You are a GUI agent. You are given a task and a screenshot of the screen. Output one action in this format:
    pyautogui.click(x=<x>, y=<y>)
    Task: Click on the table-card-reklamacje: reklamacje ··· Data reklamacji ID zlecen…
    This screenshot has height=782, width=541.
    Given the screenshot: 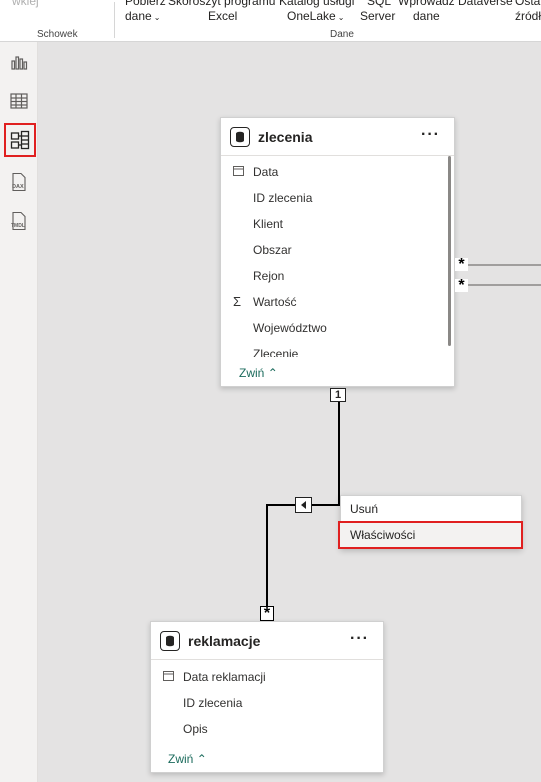 What is the action you would take?
    pyautogui.click(x=267, y=697)
    